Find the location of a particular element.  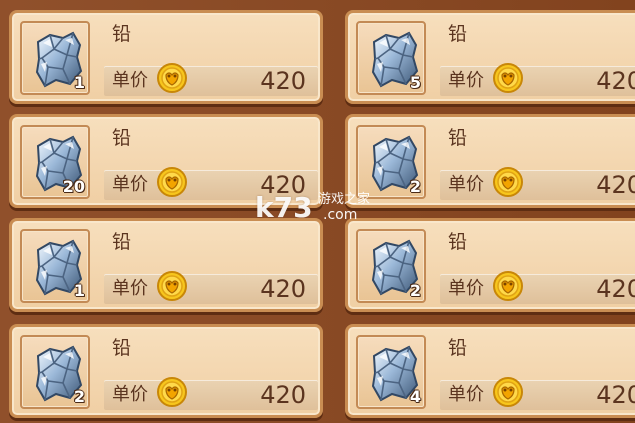

shop-item-card: 4 铅 单价 420 is located at coordinates (490, 371).